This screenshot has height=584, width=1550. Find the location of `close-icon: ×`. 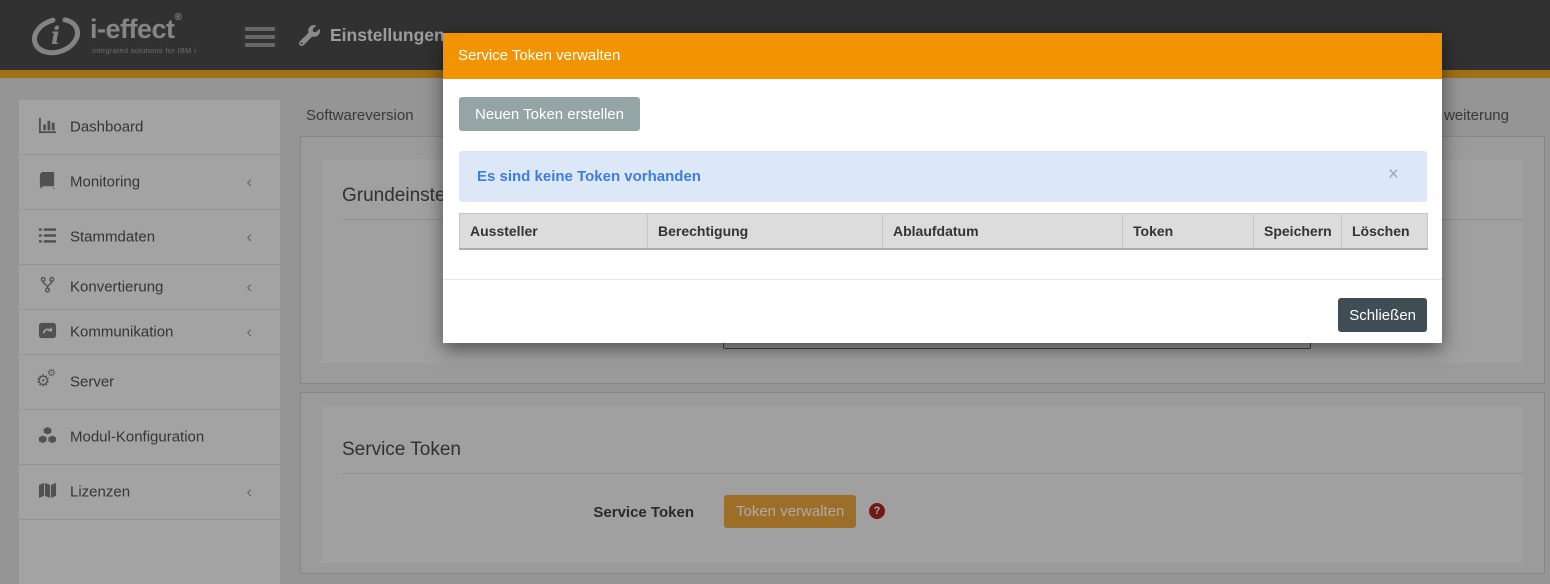

close-icon: × is located at coordinates (1393, 174).